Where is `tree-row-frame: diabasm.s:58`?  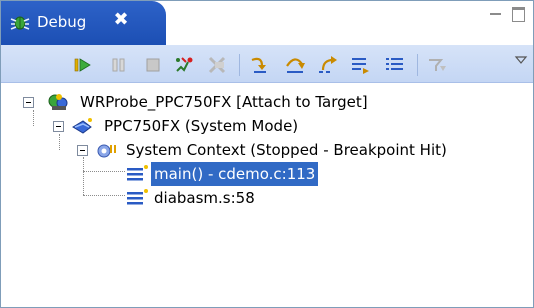
tree-row-frame: diabasm.s:58 is located at coordinates (267, 198).